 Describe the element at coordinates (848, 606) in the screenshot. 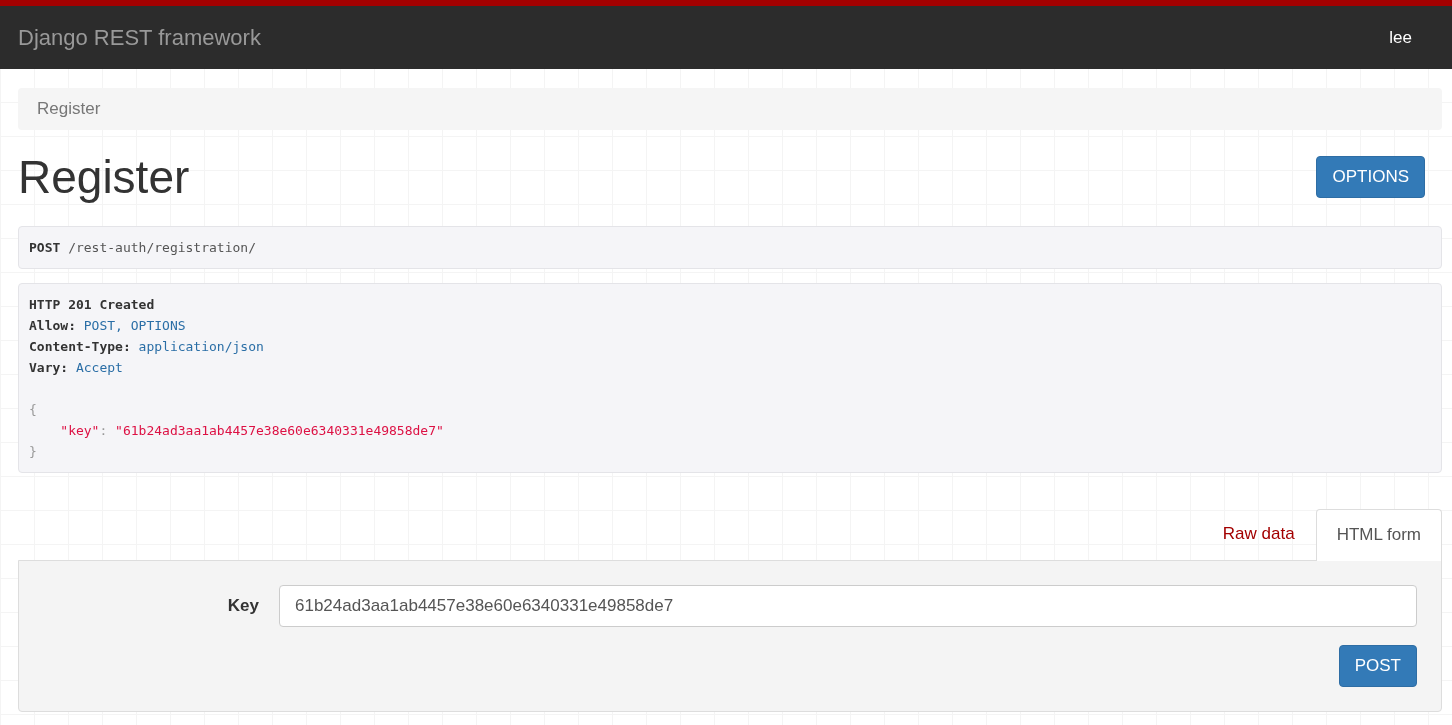

I see `key-input: 61b24ad3aa1ab4457e38e60e6340331e49858de7` at that location.